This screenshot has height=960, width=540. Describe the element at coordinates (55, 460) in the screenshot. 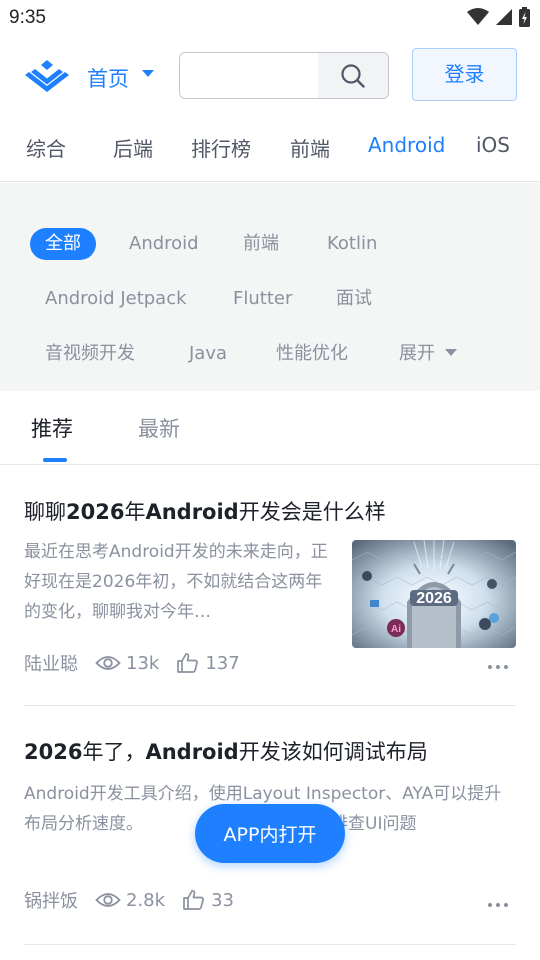

I see `active-tab-indicator` at that location.